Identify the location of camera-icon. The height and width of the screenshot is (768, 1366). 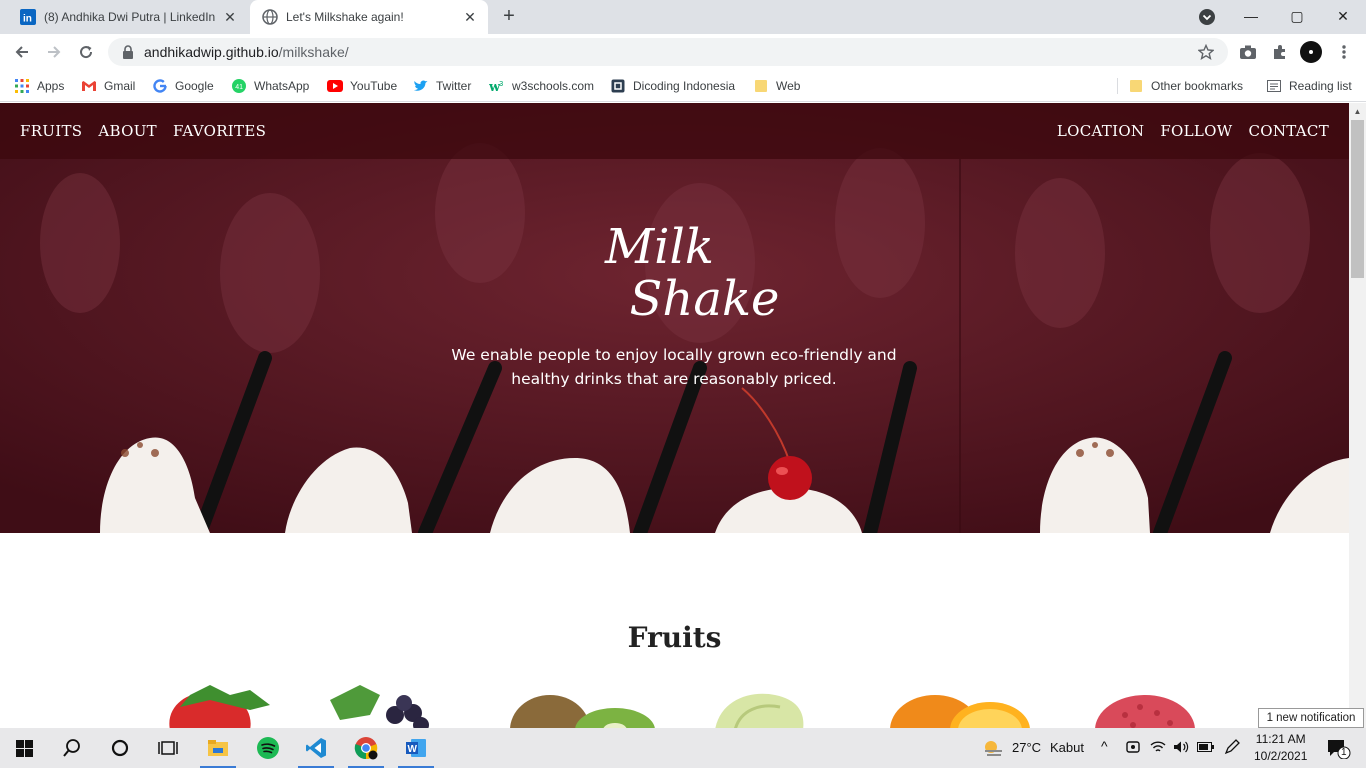
(1248, 52).